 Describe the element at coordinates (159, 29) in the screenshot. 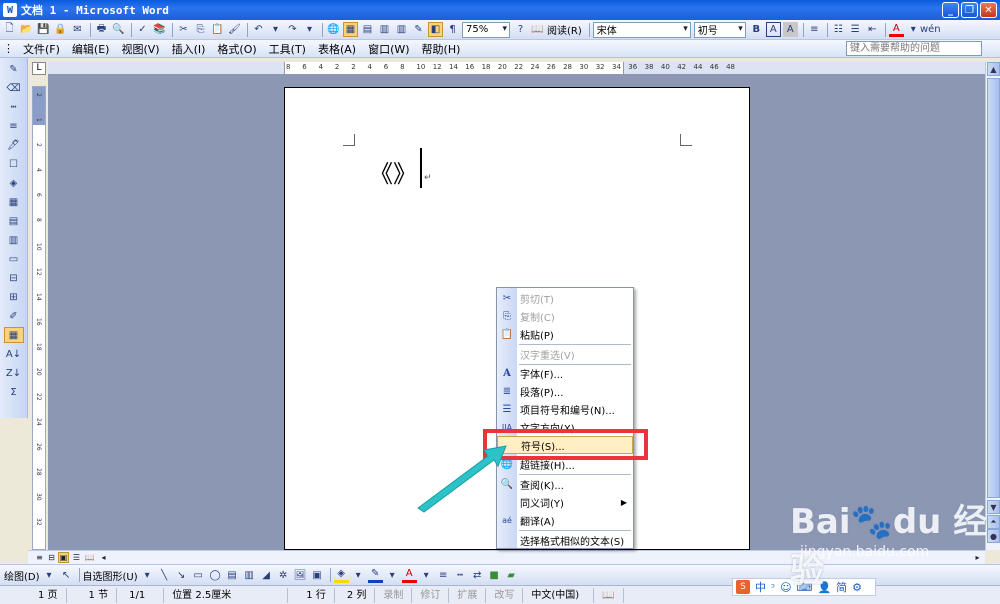

I see `research-icon: 📚` at that location.